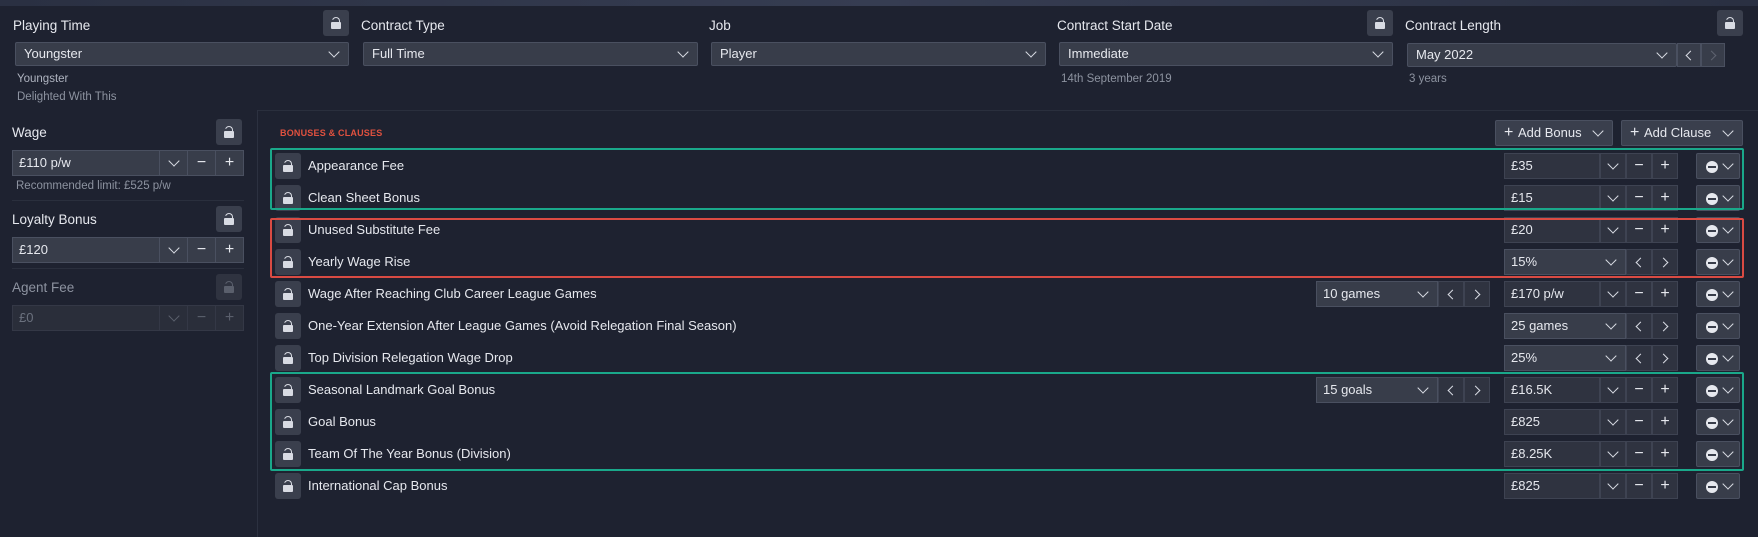 This screenshot has height=537, width=1758. I want to click on contract-length-lock-button, so click(1730, 23).